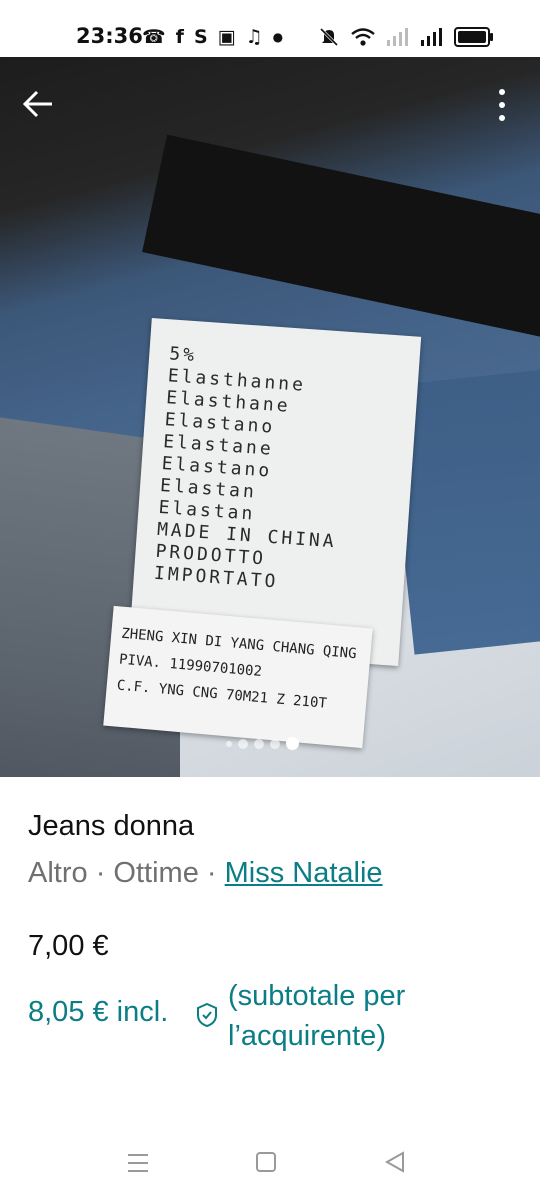 This screenshot has width=540, height=1200. What do you see at coordinates (317, 1016) in the screenshot?
I see `total-price-note: (subtotale per l’acquirente)` at bounding box center [317, 1016].